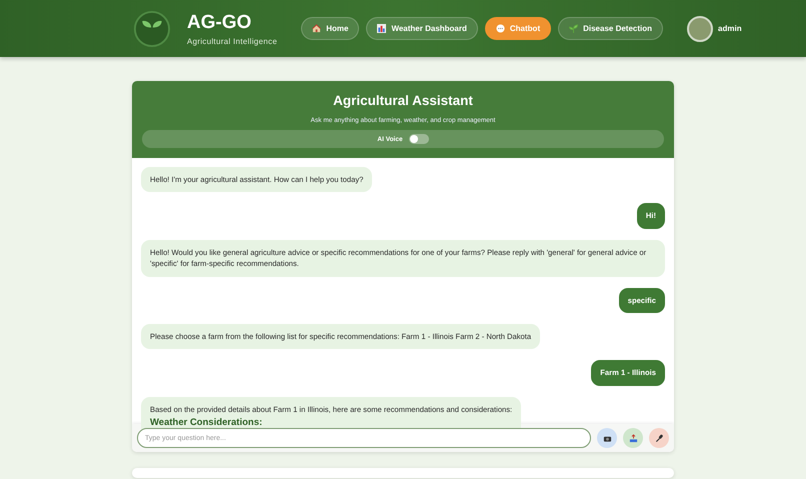 The width and height of the screenshot is (806, 479). I want to click on house-icon, so click(317, 28).